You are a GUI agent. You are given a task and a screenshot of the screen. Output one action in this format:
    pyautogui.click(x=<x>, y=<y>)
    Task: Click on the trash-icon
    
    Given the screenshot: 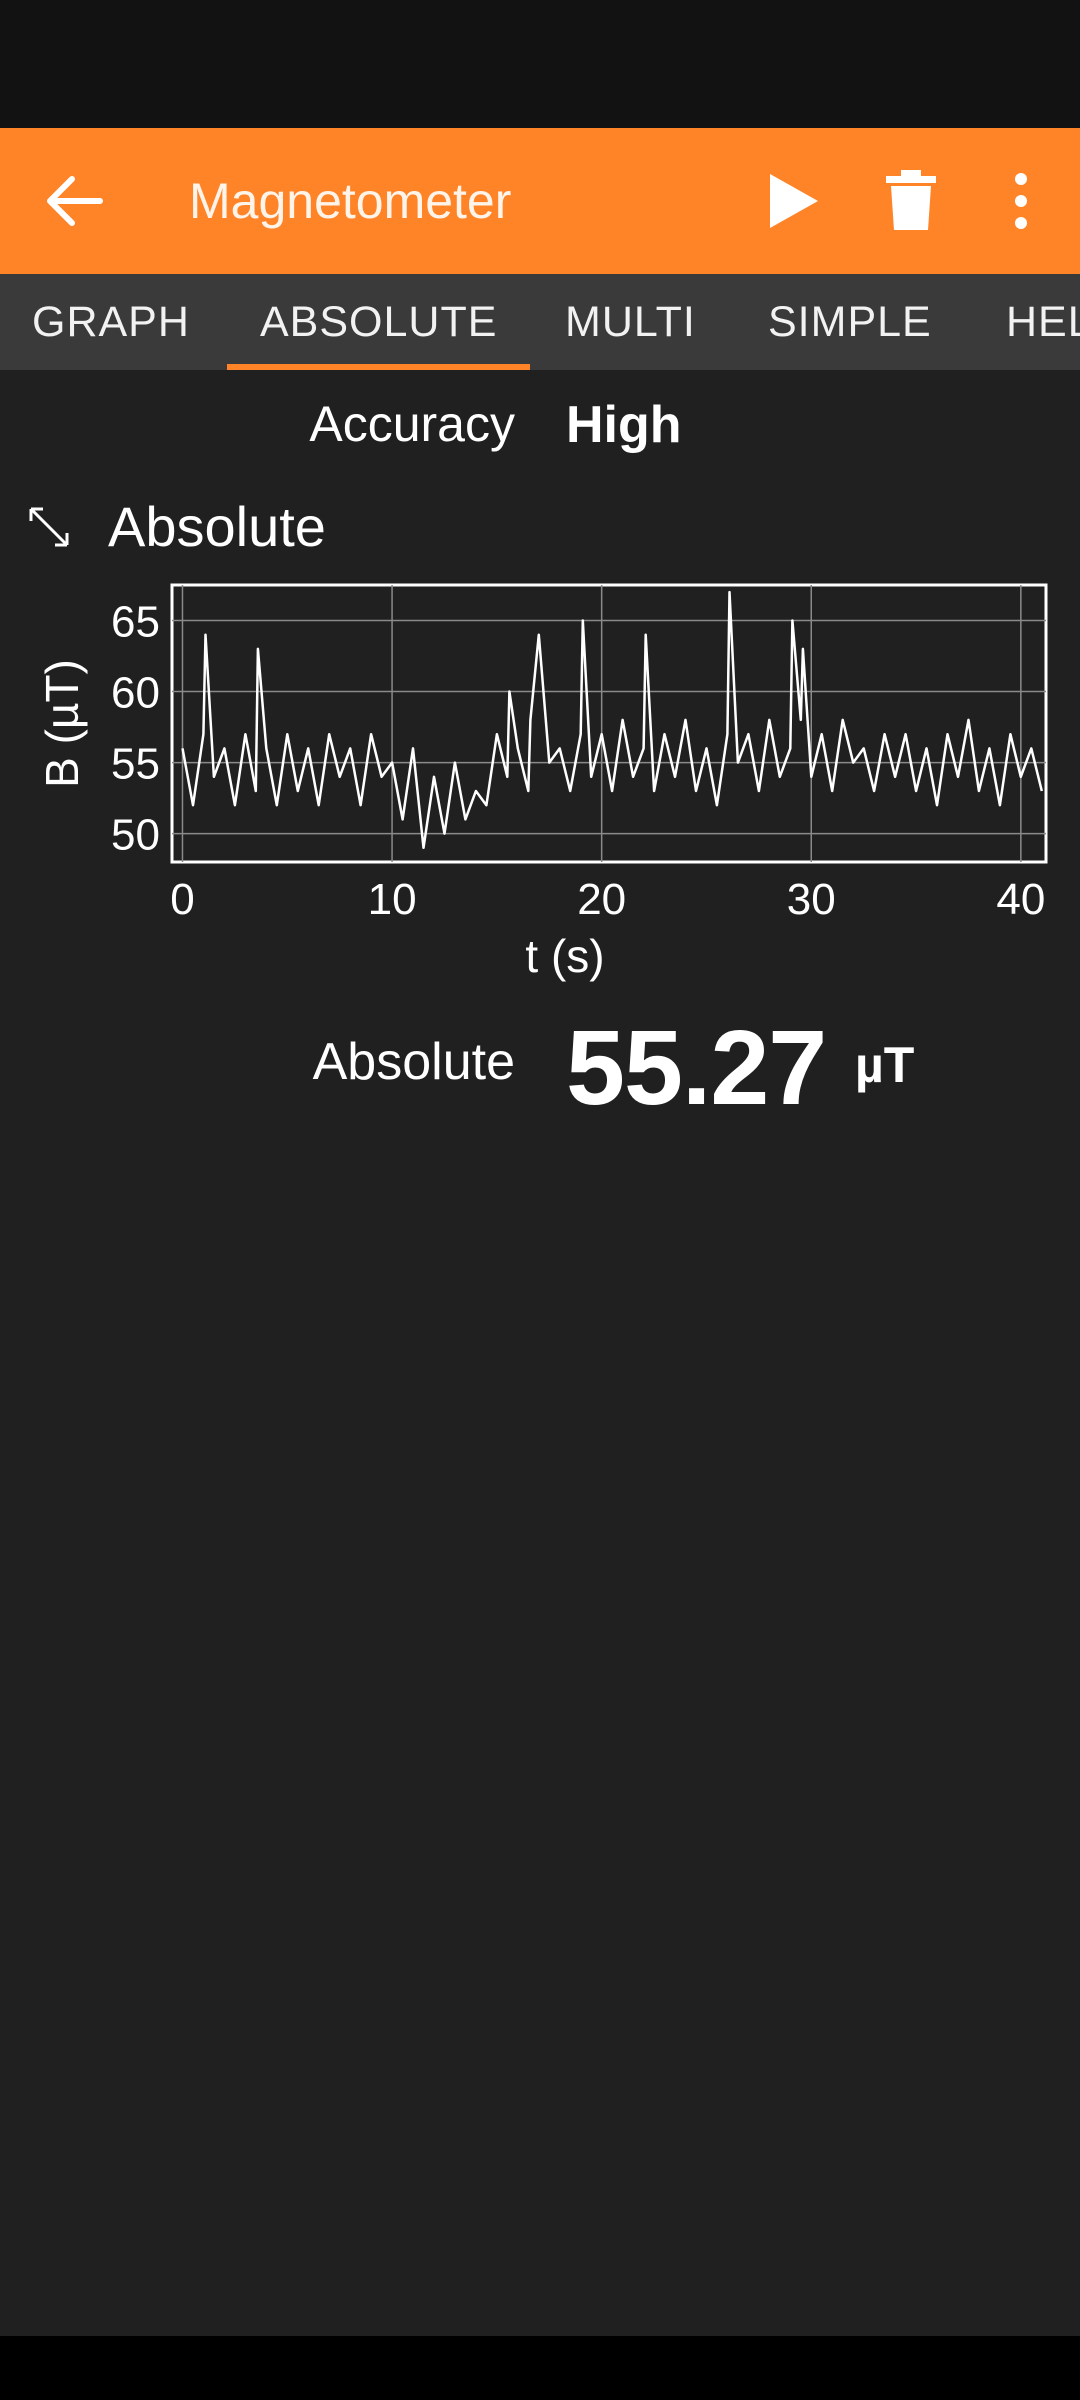 What is the action you would take?
    pyautogui.click(x=911, y=200)
    